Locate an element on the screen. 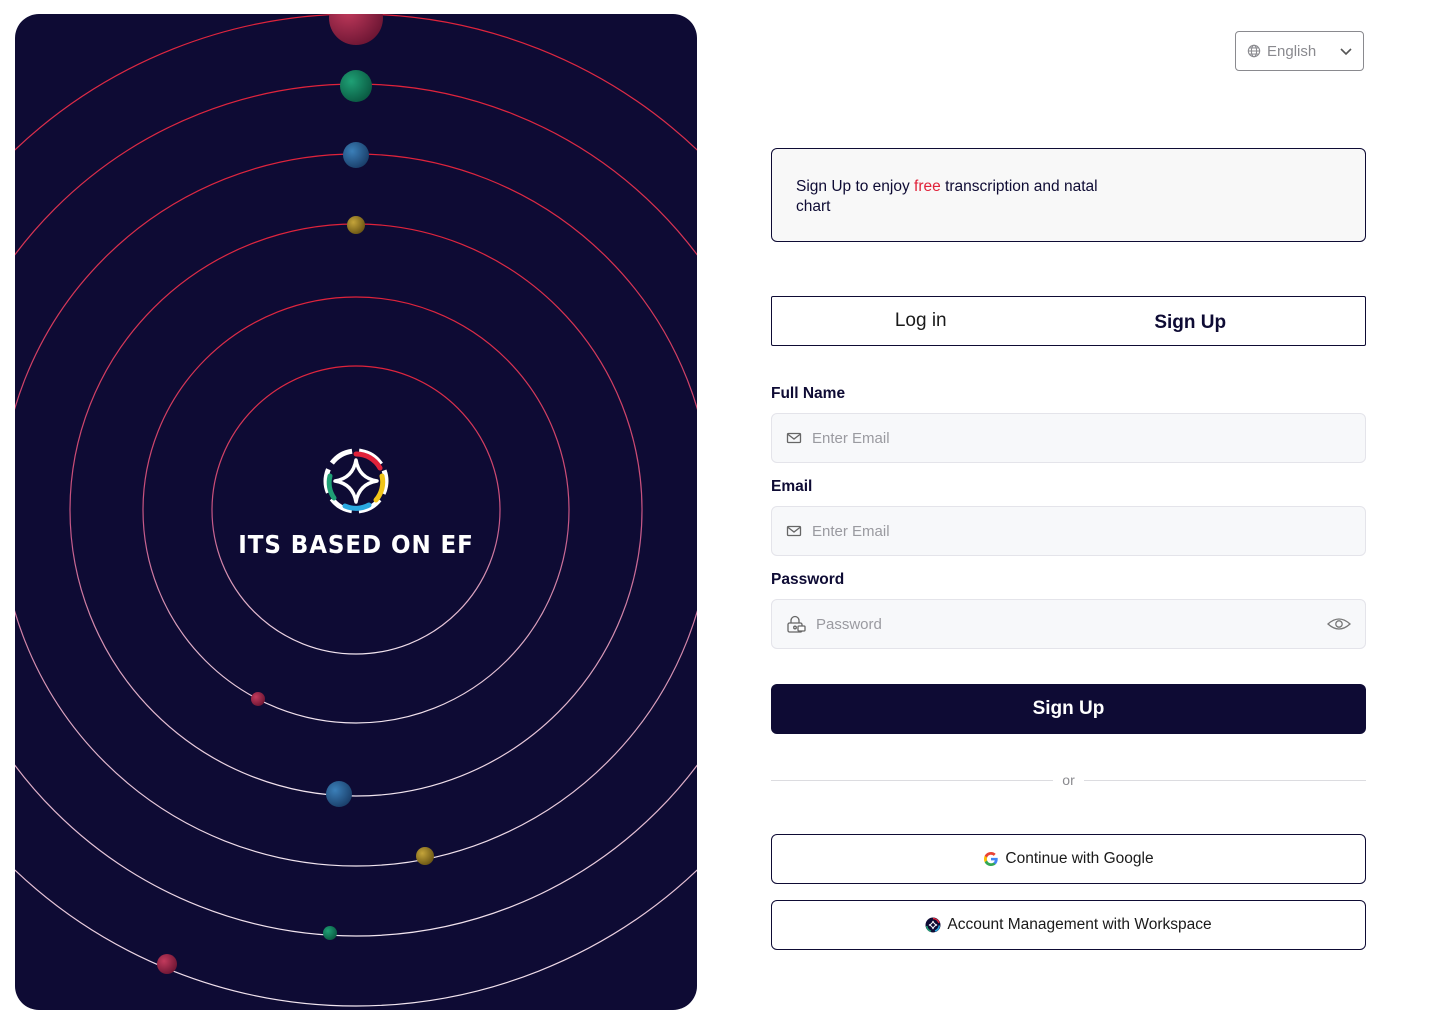  tab-log-in: Log in is located at coordinates (914, 321).